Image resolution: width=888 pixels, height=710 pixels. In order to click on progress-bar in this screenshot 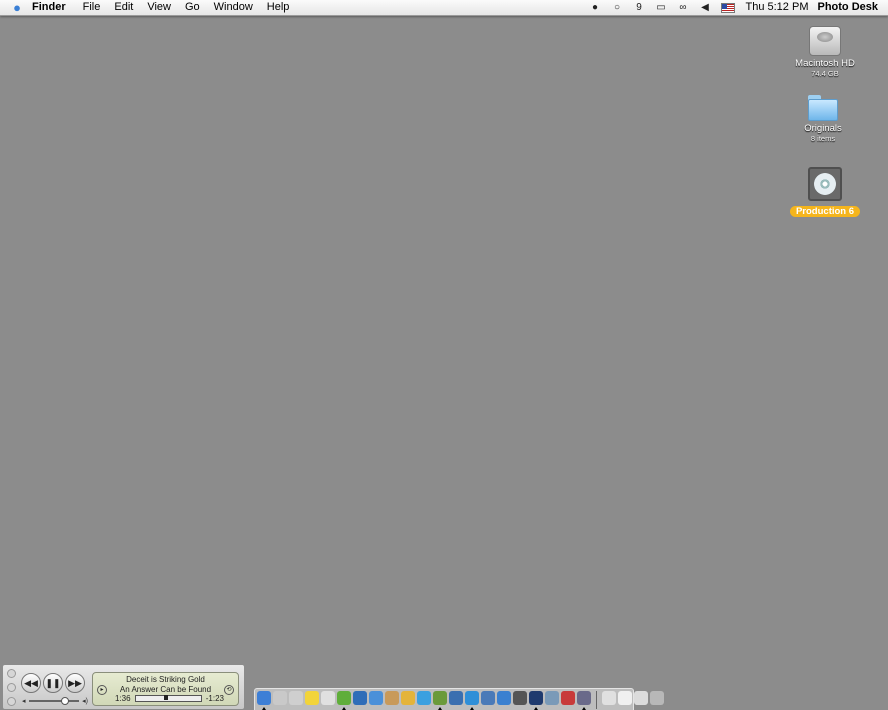, I will do `click(168, 698)`.